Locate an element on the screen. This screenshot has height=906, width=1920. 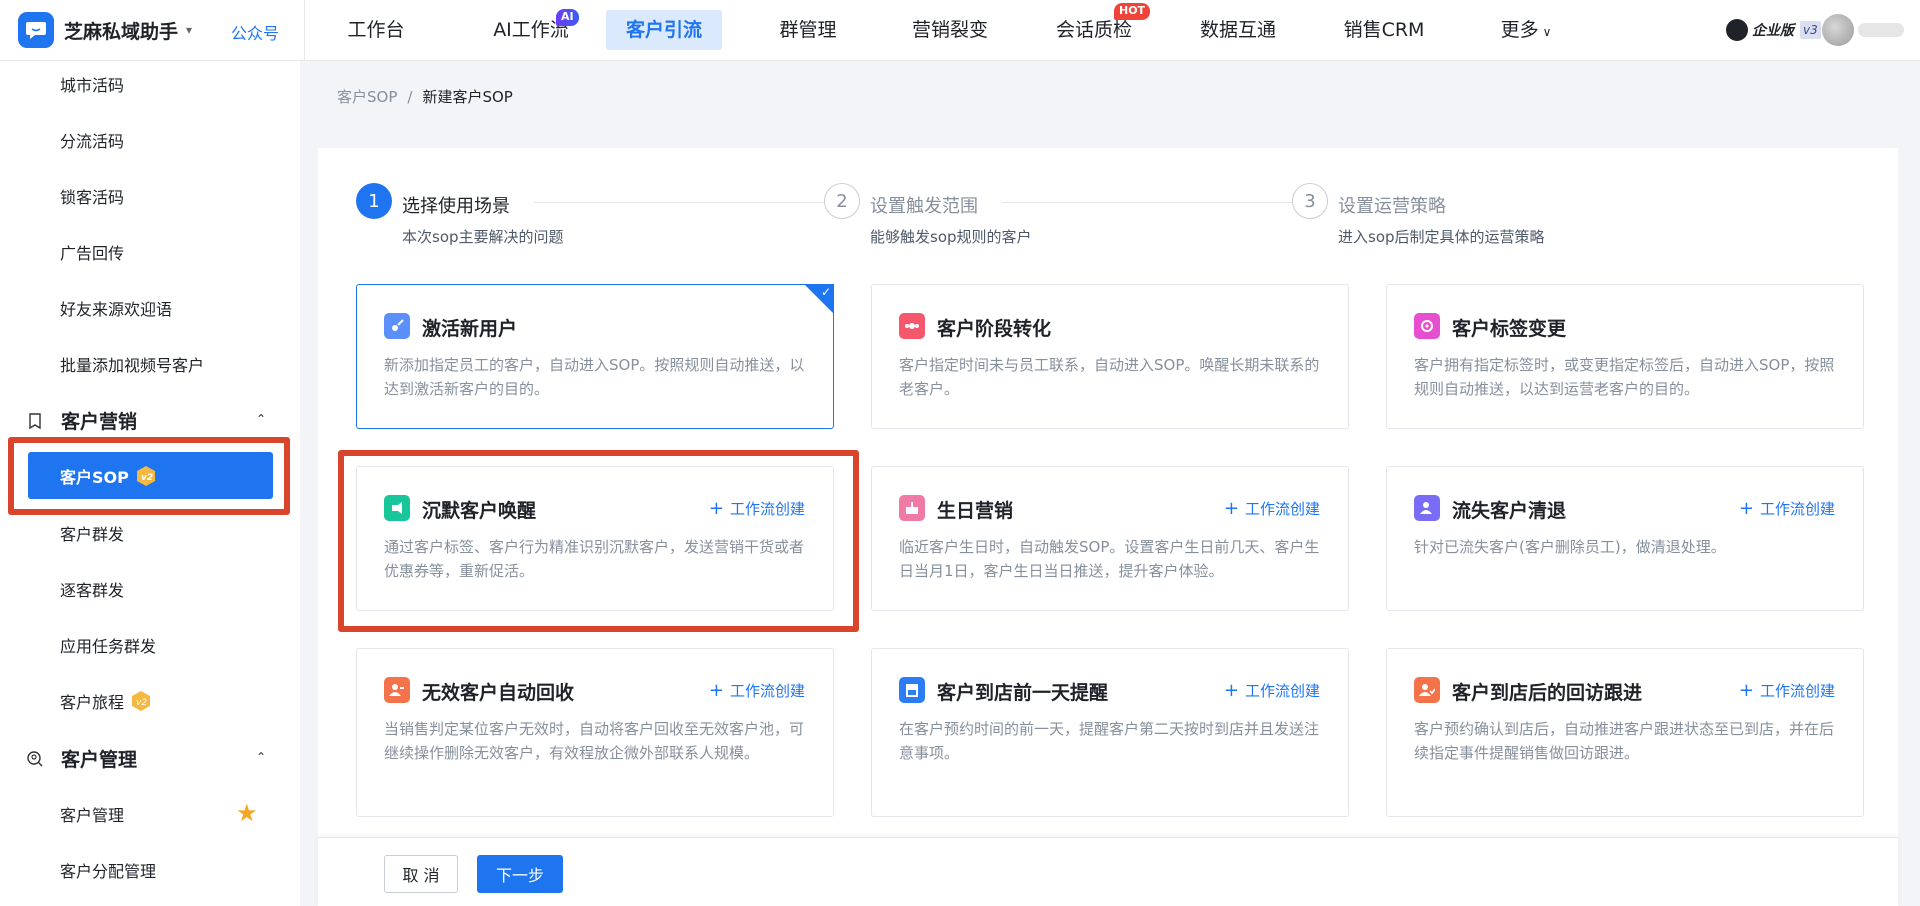
step-1-title: 选择使用场景 is located at coordinates (456, 206).